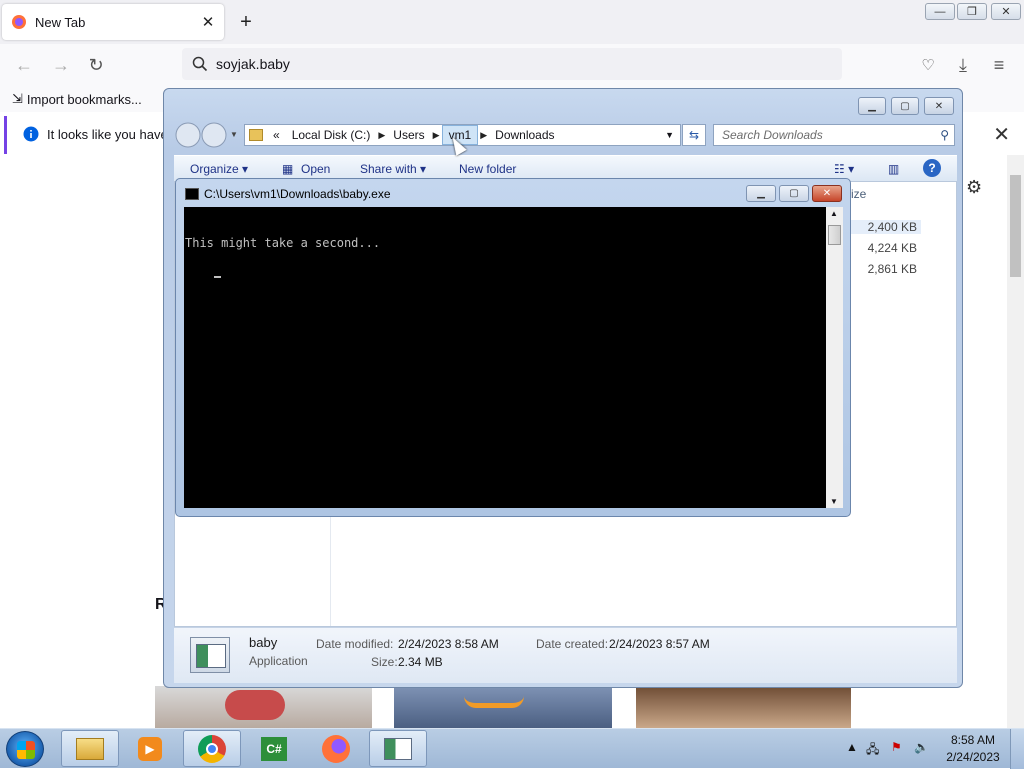 This screenshot has width=1024, height=769. Describe the element at coordinates (96, 65) in the screenshot. I see `reload-icon: ↻` at that location.